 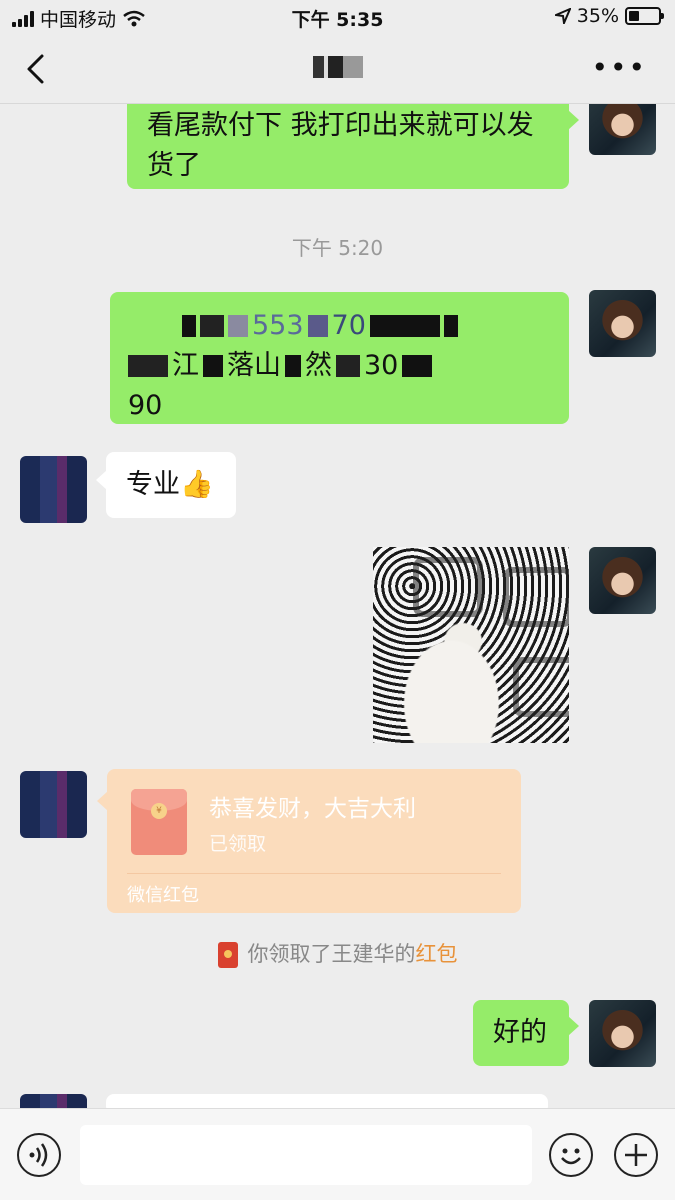 What do you see at coordinates (562, 16) in the screenshot?
I see `location-arrow-icon` at bounding box center [562, 16].